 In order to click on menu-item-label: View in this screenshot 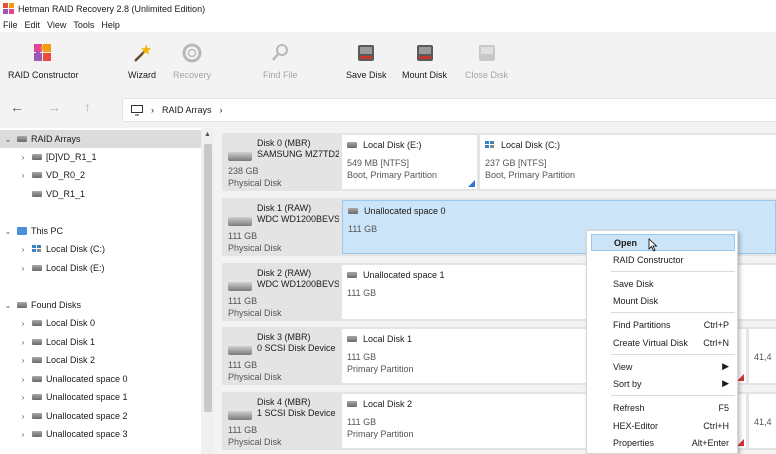, I will do `click(623, 366)`.